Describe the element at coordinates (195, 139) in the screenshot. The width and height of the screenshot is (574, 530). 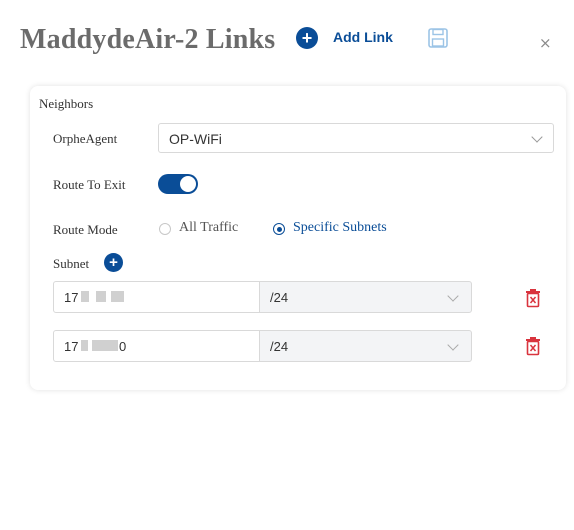
I see `agent-select-value: OP-WiFi` at that location.